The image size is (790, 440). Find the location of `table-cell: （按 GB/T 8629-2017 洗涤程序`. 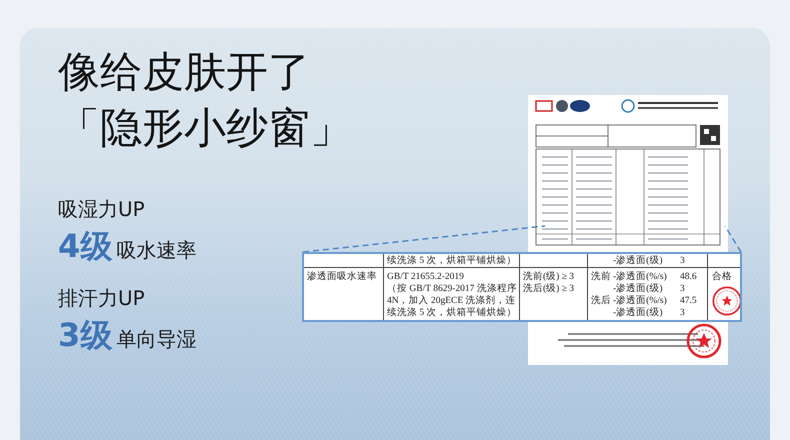

table-cell: （按 GB/T 8629-2017 洗涤程序 is located at coordinates (451, 289).